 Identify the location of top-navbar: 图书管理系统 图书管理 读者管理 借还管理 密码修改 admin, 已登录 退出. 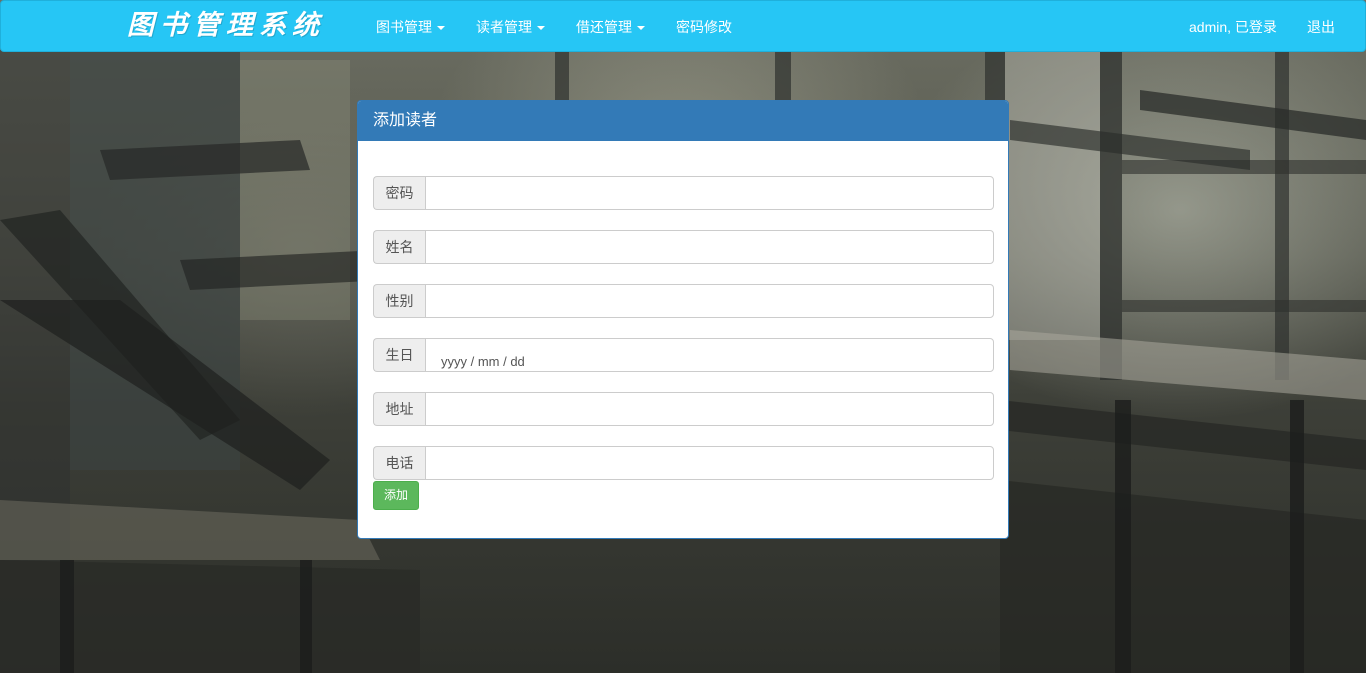
(683, 26).